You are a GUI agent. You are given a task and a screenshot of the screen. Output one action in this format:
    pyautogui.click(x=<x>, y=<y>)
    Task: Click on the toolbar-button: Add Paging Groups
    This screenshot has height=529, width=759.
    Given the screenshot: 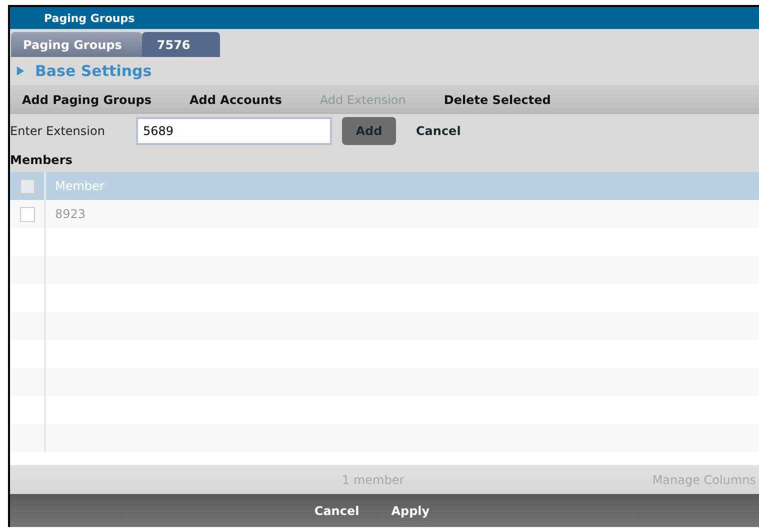 What is the action you would take?
    pyautogui.click(x=97, y=99)
    